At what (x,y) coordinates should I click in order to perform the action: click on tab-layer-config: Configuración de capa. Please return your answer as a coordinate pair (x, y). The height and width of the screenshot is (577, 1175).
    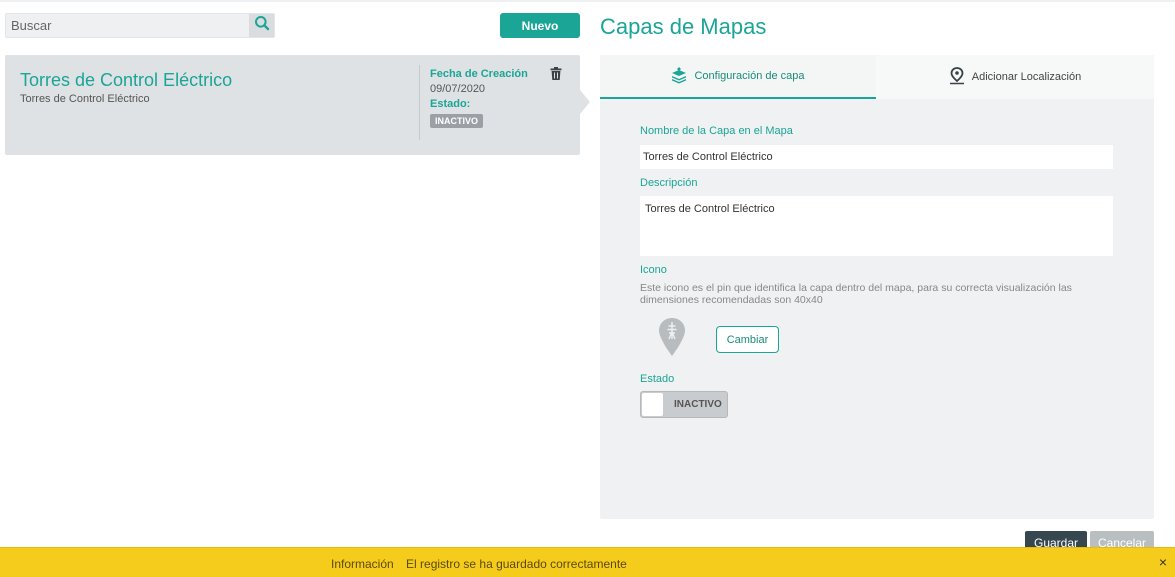
    Looking at the image, I should click on (738, 77).